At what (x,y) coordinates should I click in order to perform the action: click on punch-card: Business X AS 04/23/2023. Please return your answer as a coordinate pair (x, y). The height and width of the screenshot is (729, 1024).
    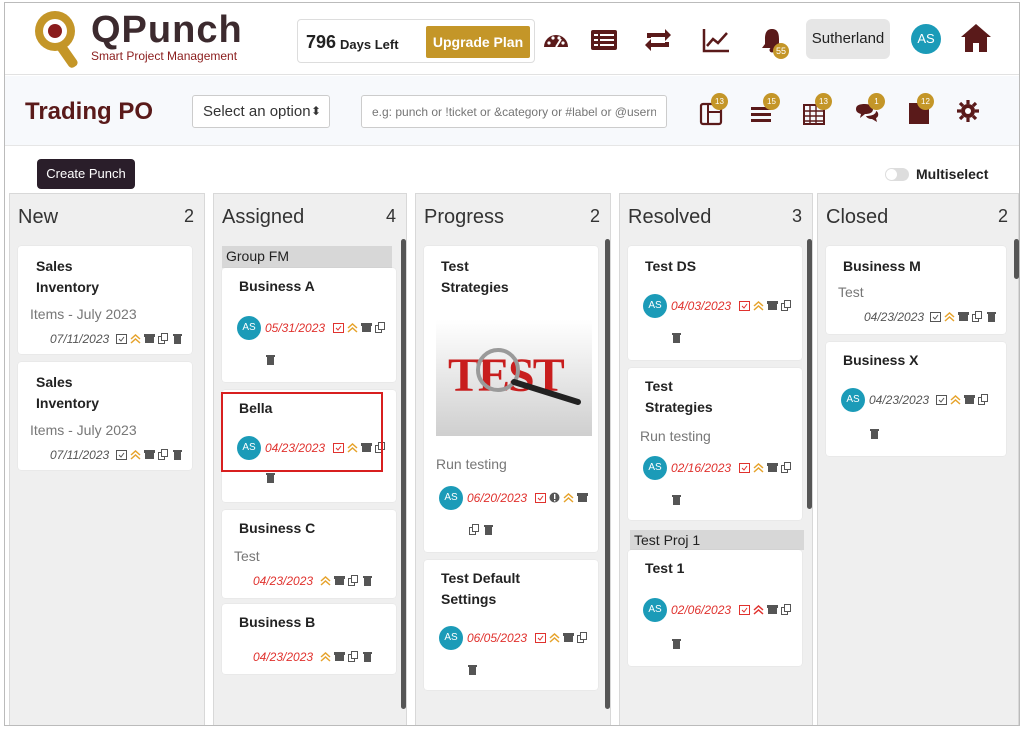
    Looking at the image, I should click on (916, 399).